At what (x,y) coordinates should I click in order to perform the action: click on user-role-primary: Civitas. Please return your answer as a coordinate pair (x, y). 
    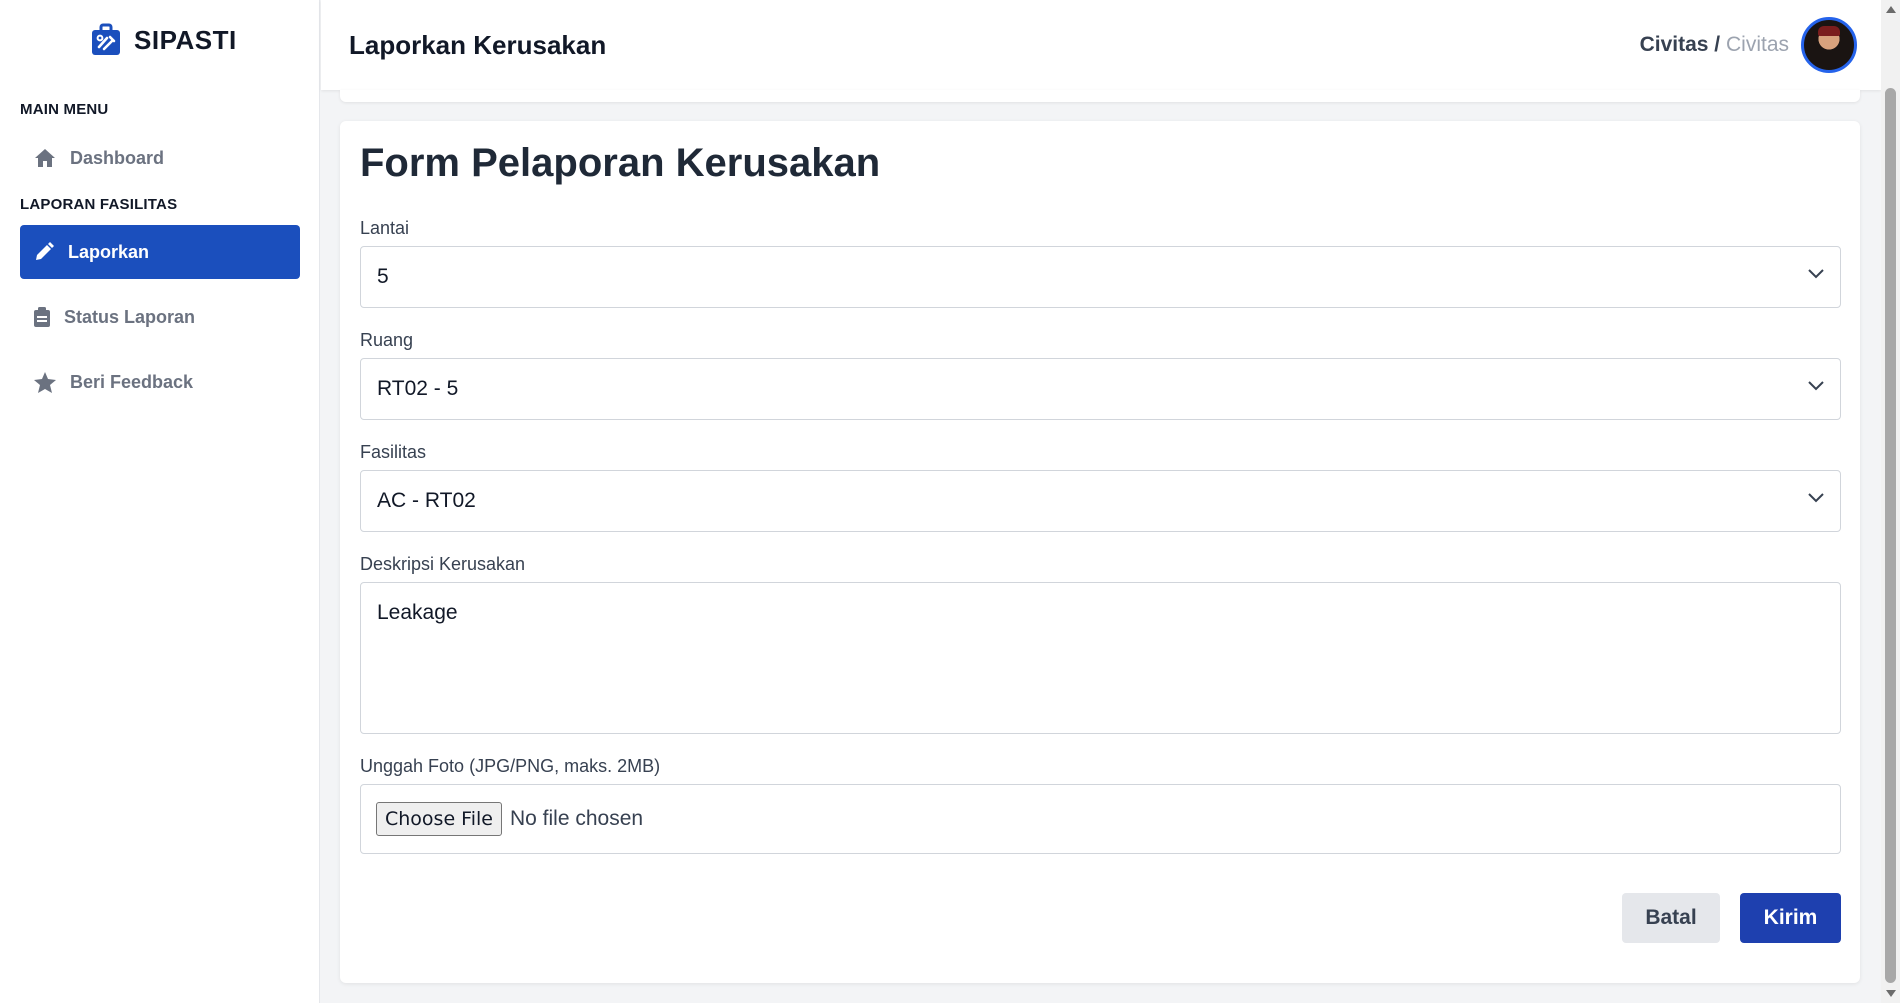
    Looking at the image, I should click on (1674, 44).